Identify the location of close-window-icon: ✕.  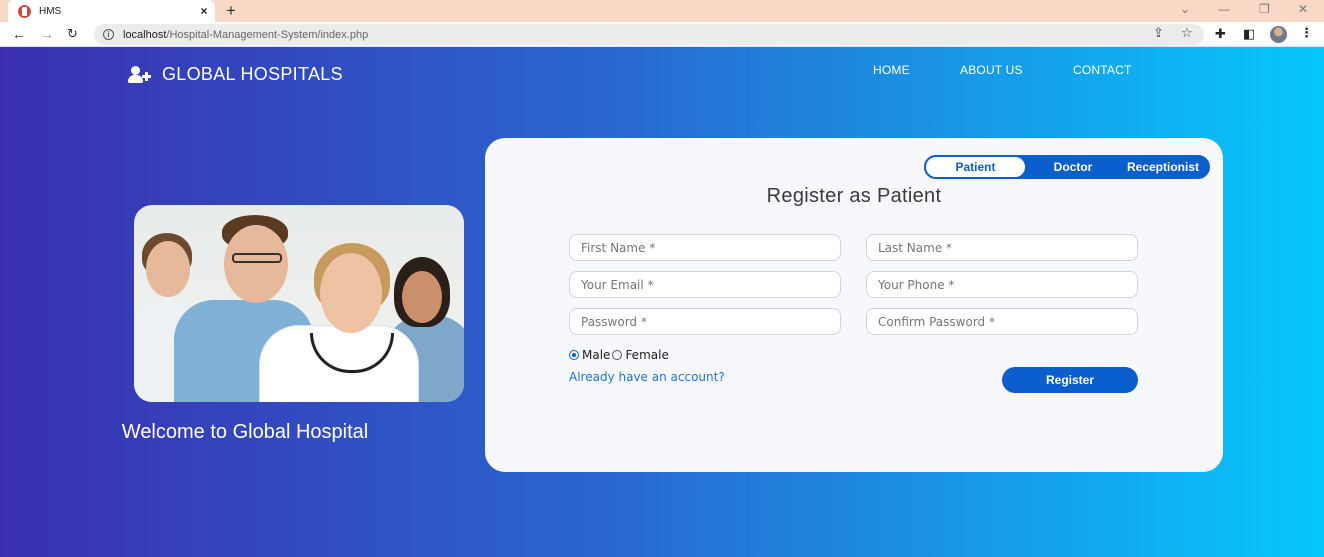
(1303, 9).